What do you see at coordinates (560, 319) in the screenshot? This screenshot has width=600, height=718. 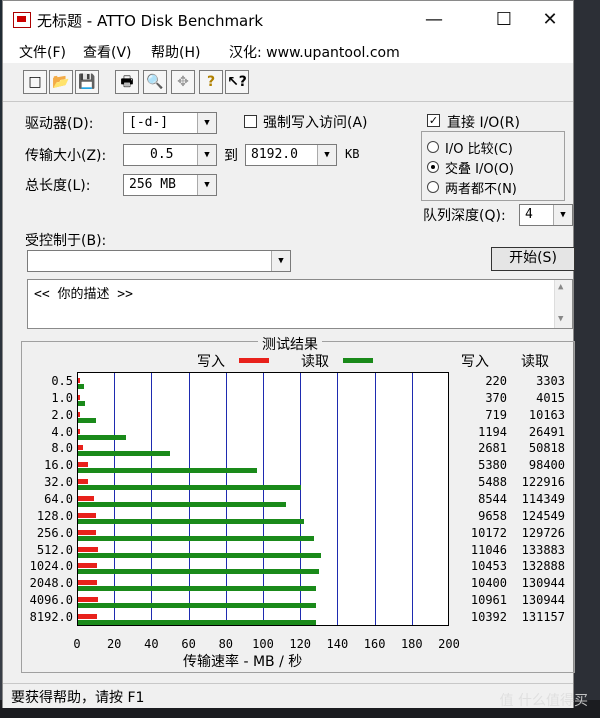 I see `scroll-down-icon: ▼` at bounding box center [560, 319].